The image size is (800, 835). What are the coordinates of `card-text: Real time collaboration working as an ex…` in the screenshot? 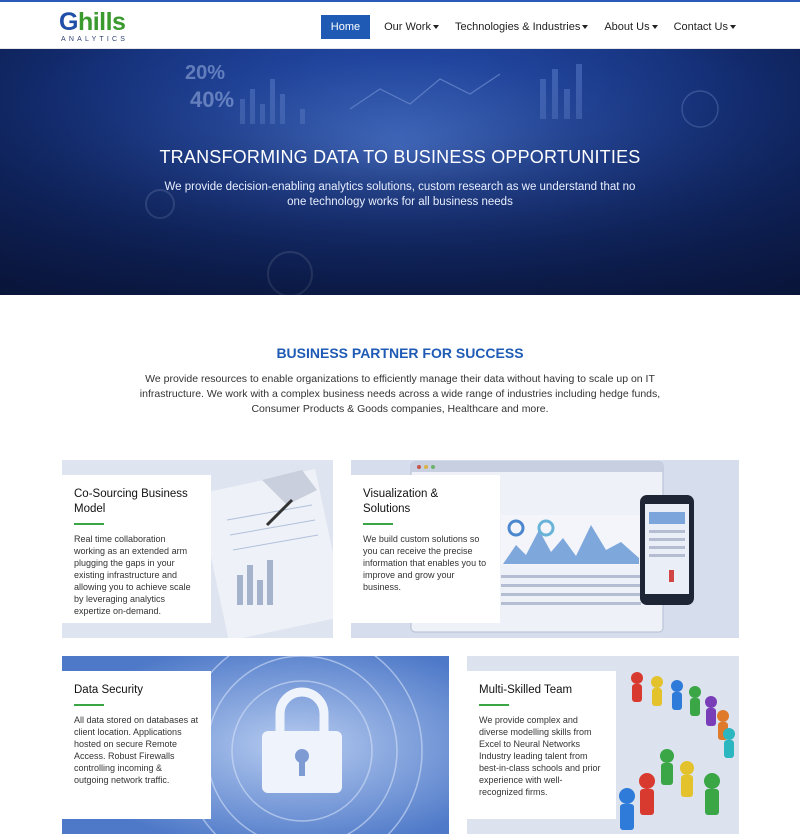 It's located at (132, 575).